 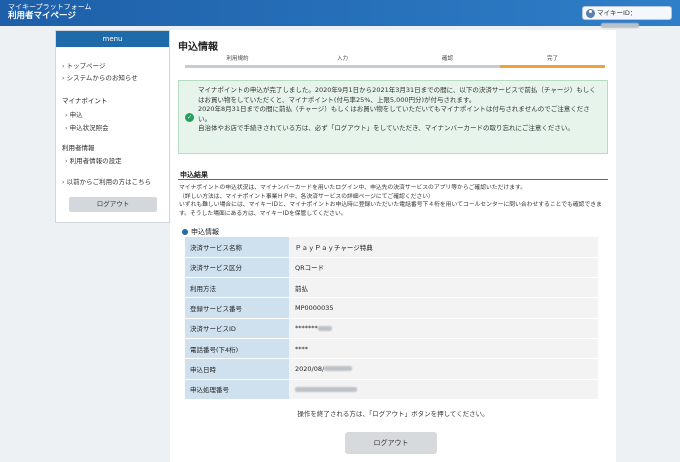 I want to click on row-value-cell: *******, so click(x=443, y=328).